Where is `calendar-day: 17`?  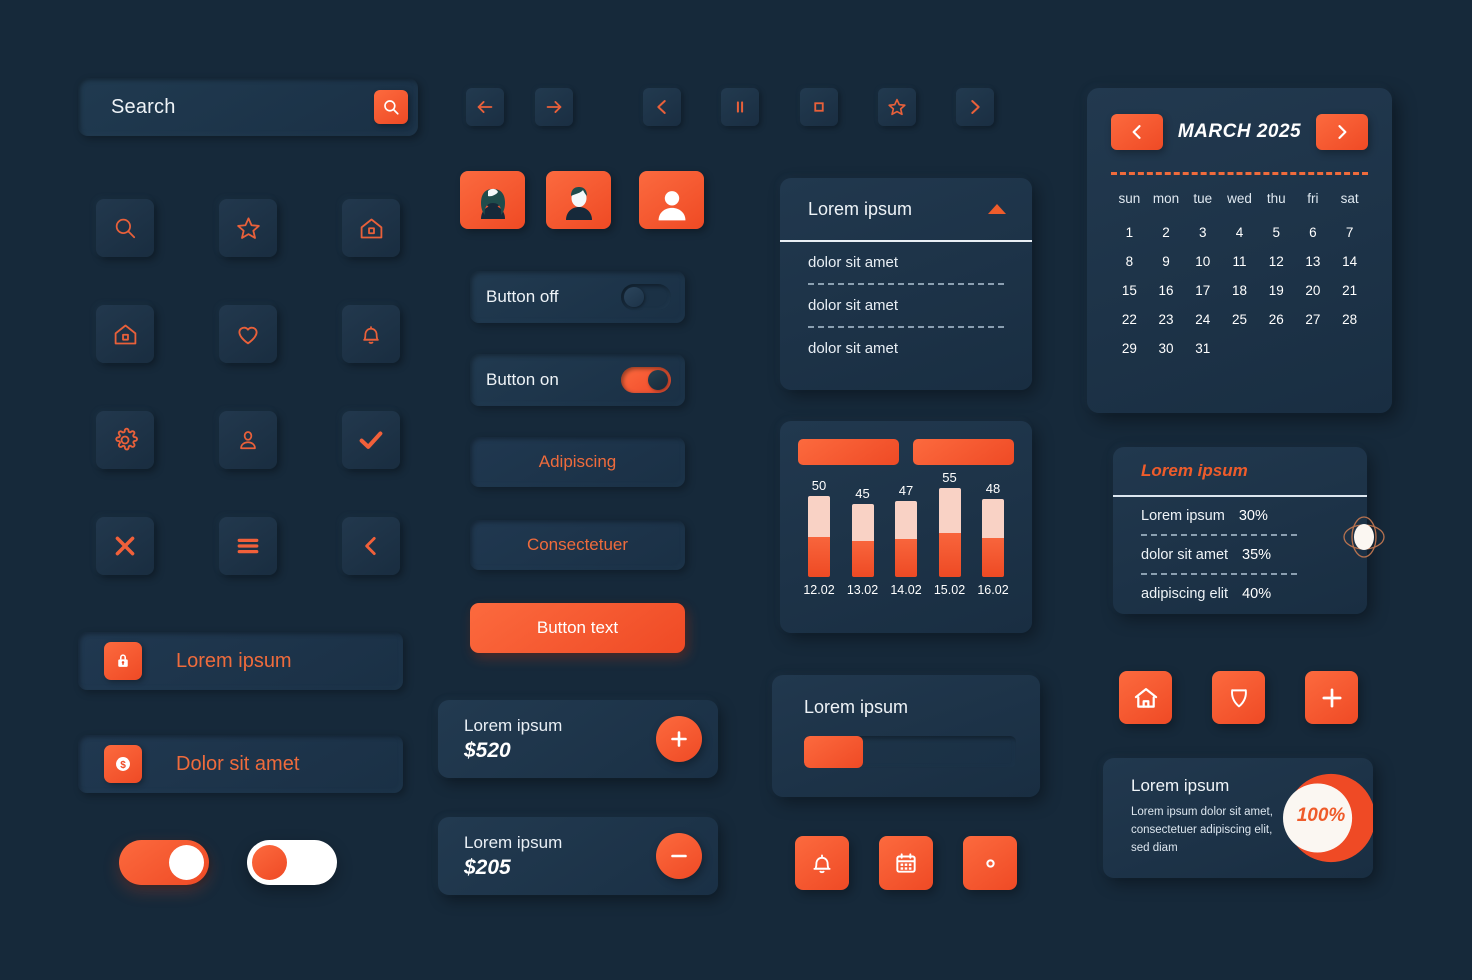
calendar-day: 17 is located at coordinates (1202, 290).